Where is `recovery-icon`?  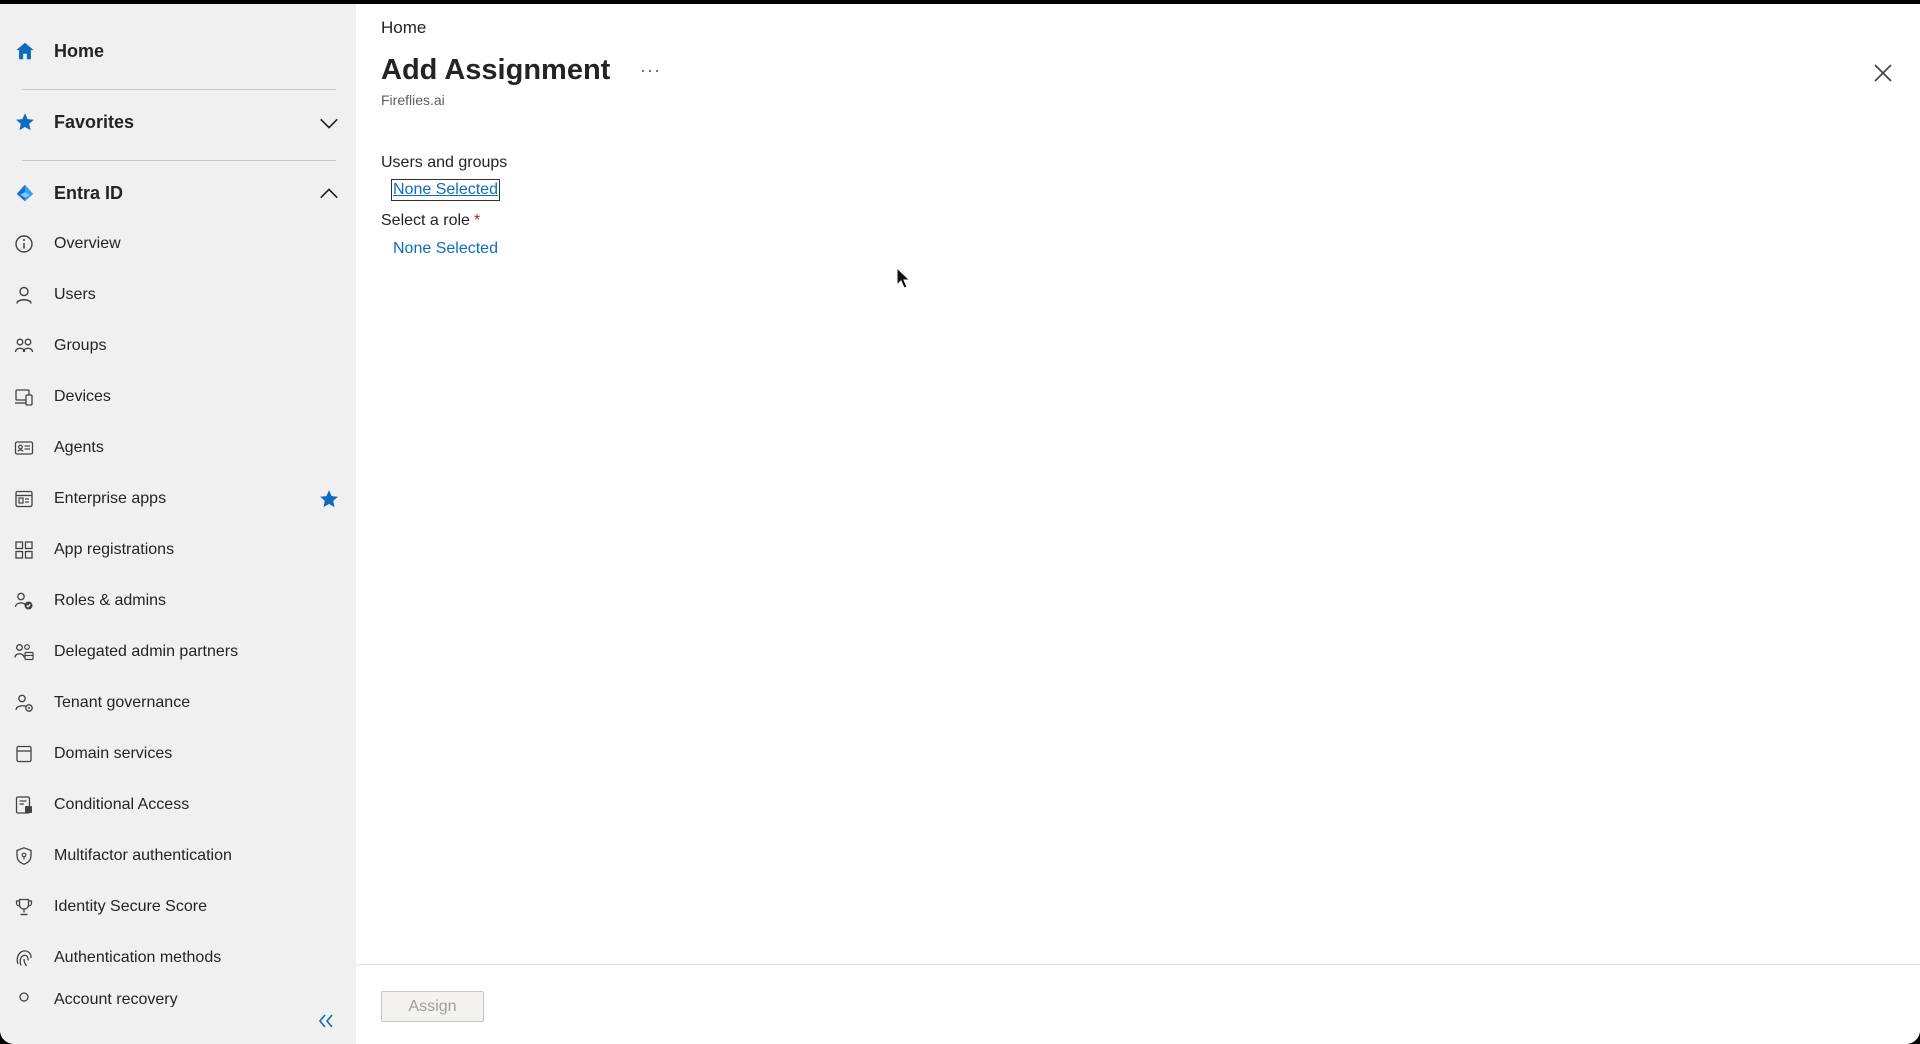
recovery-icon is located at coordinates (24, 997).